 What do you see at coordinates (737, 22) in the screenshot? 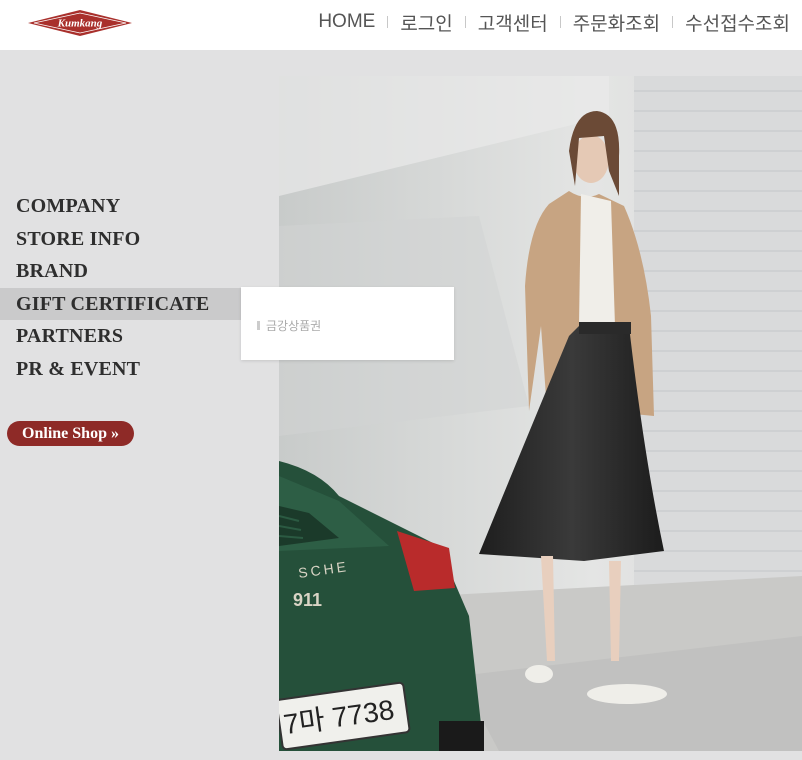
I see `nav-repair-lookup: 수선접수조회` at bounding box center [737, 22].